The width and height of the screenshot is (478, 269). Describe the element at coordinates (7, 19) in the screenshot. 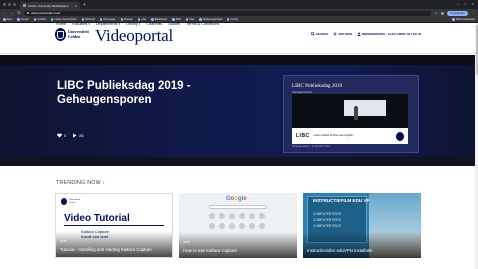

I see `bookmark-item: Apps` at that location.